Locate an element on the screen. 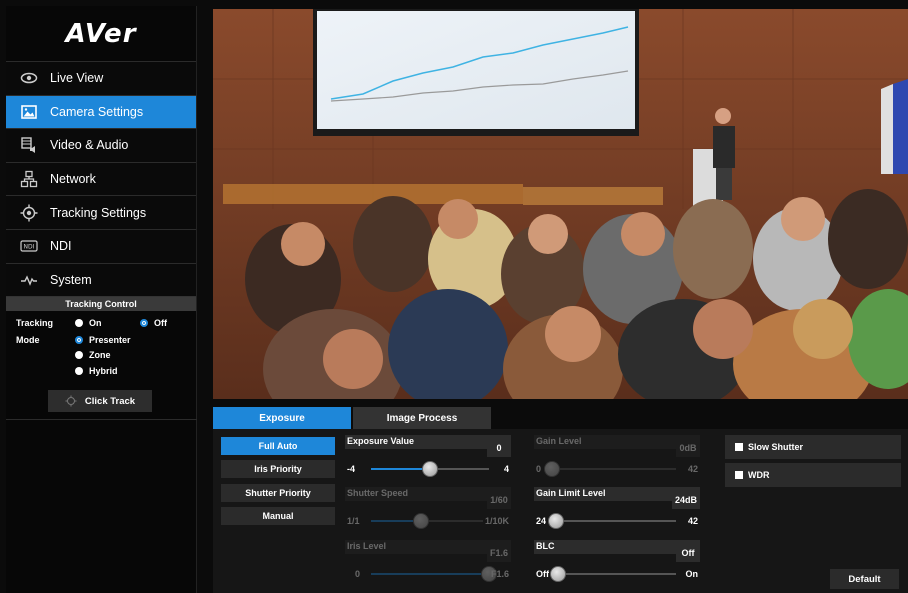 This screenshot has width=908, height=593. wdr-checkbox: WDR is located at coordinates (813, 475).